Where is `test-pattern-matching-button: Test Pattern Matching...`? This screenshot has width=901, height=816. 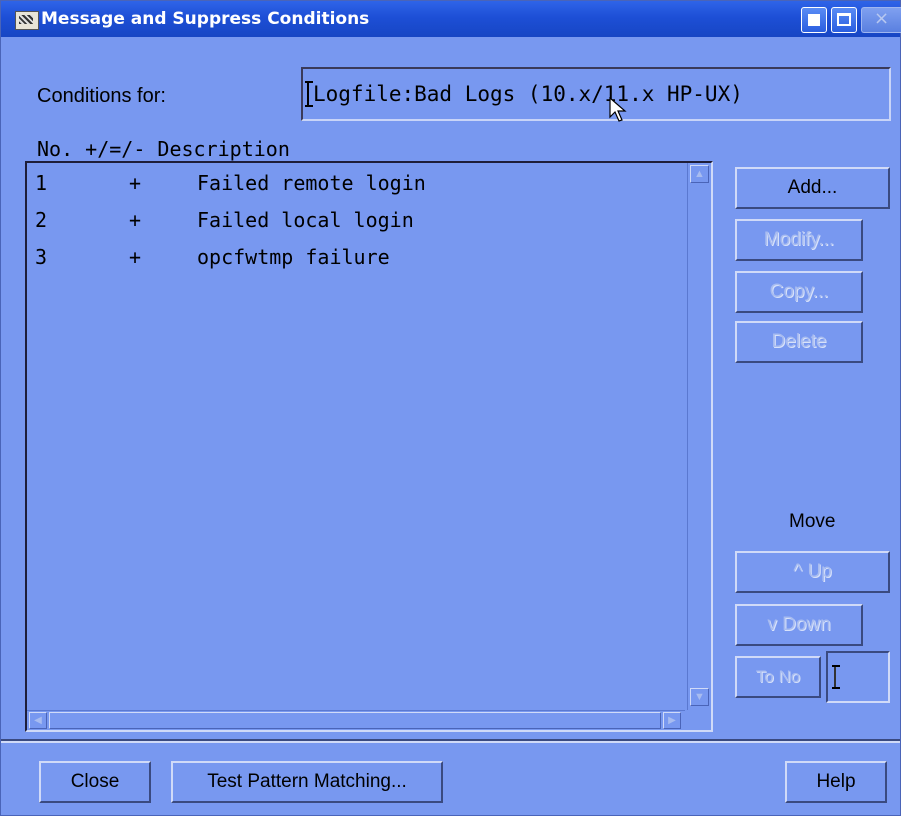 test-pattern-matching-button: Test Pattern Matching... is located at coordinates (307, 782).